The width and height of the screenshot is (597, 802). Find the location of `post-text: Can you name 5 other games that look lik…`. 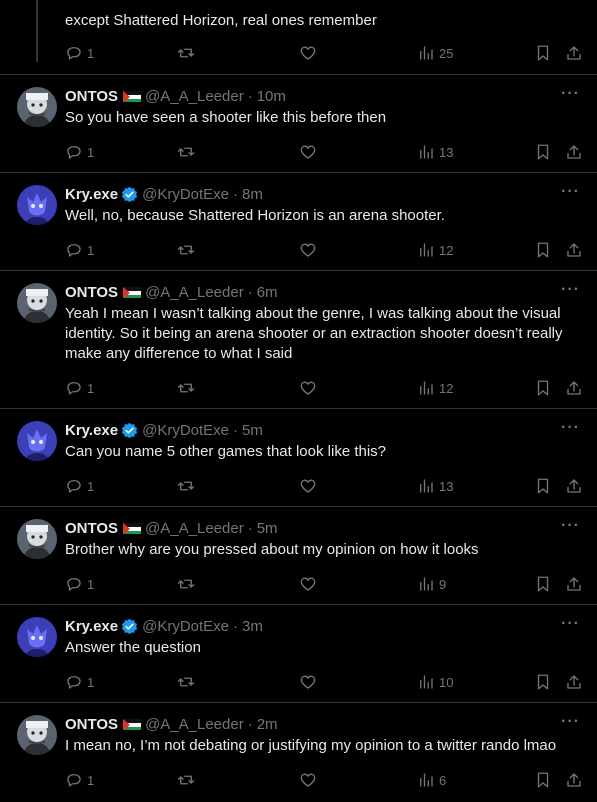

post-text: Can you name 5 other games that look lik… is located at coordinates (226, 451).